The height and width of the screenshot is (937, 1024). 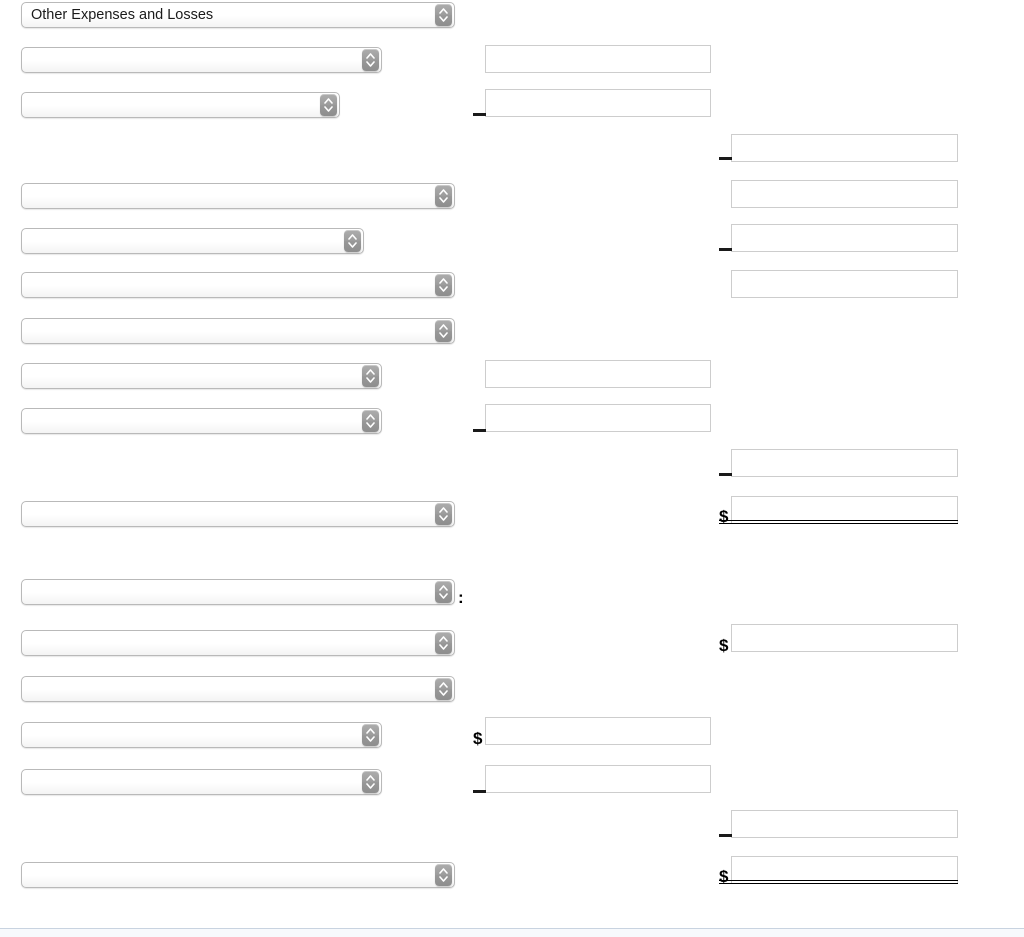 What do you see at coordinates (512, 928) in the screenshot?
I see `page-divider` at bounding box center [512, 928].